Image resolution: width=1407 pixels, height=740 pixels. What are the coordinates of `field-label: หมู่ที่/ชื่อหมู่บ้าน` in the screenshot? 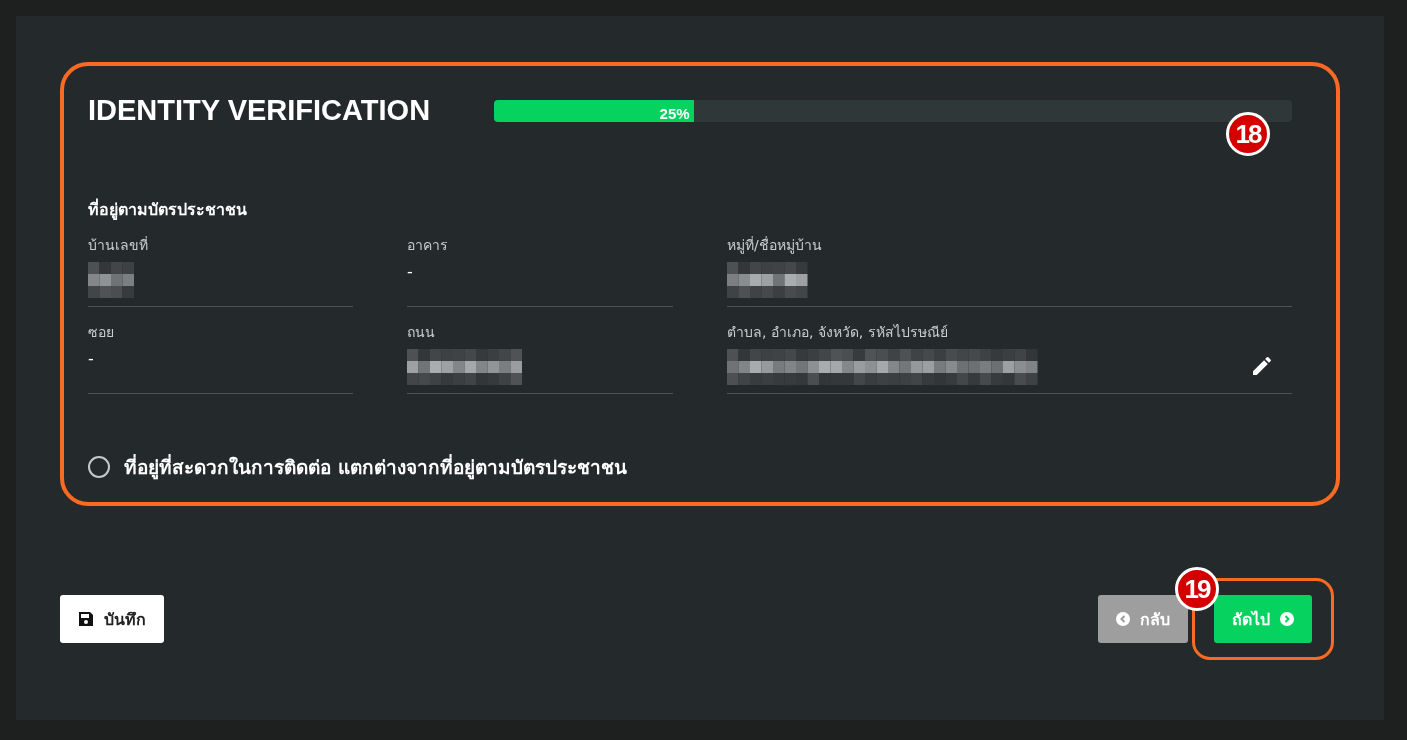 It's located at (775, 245).